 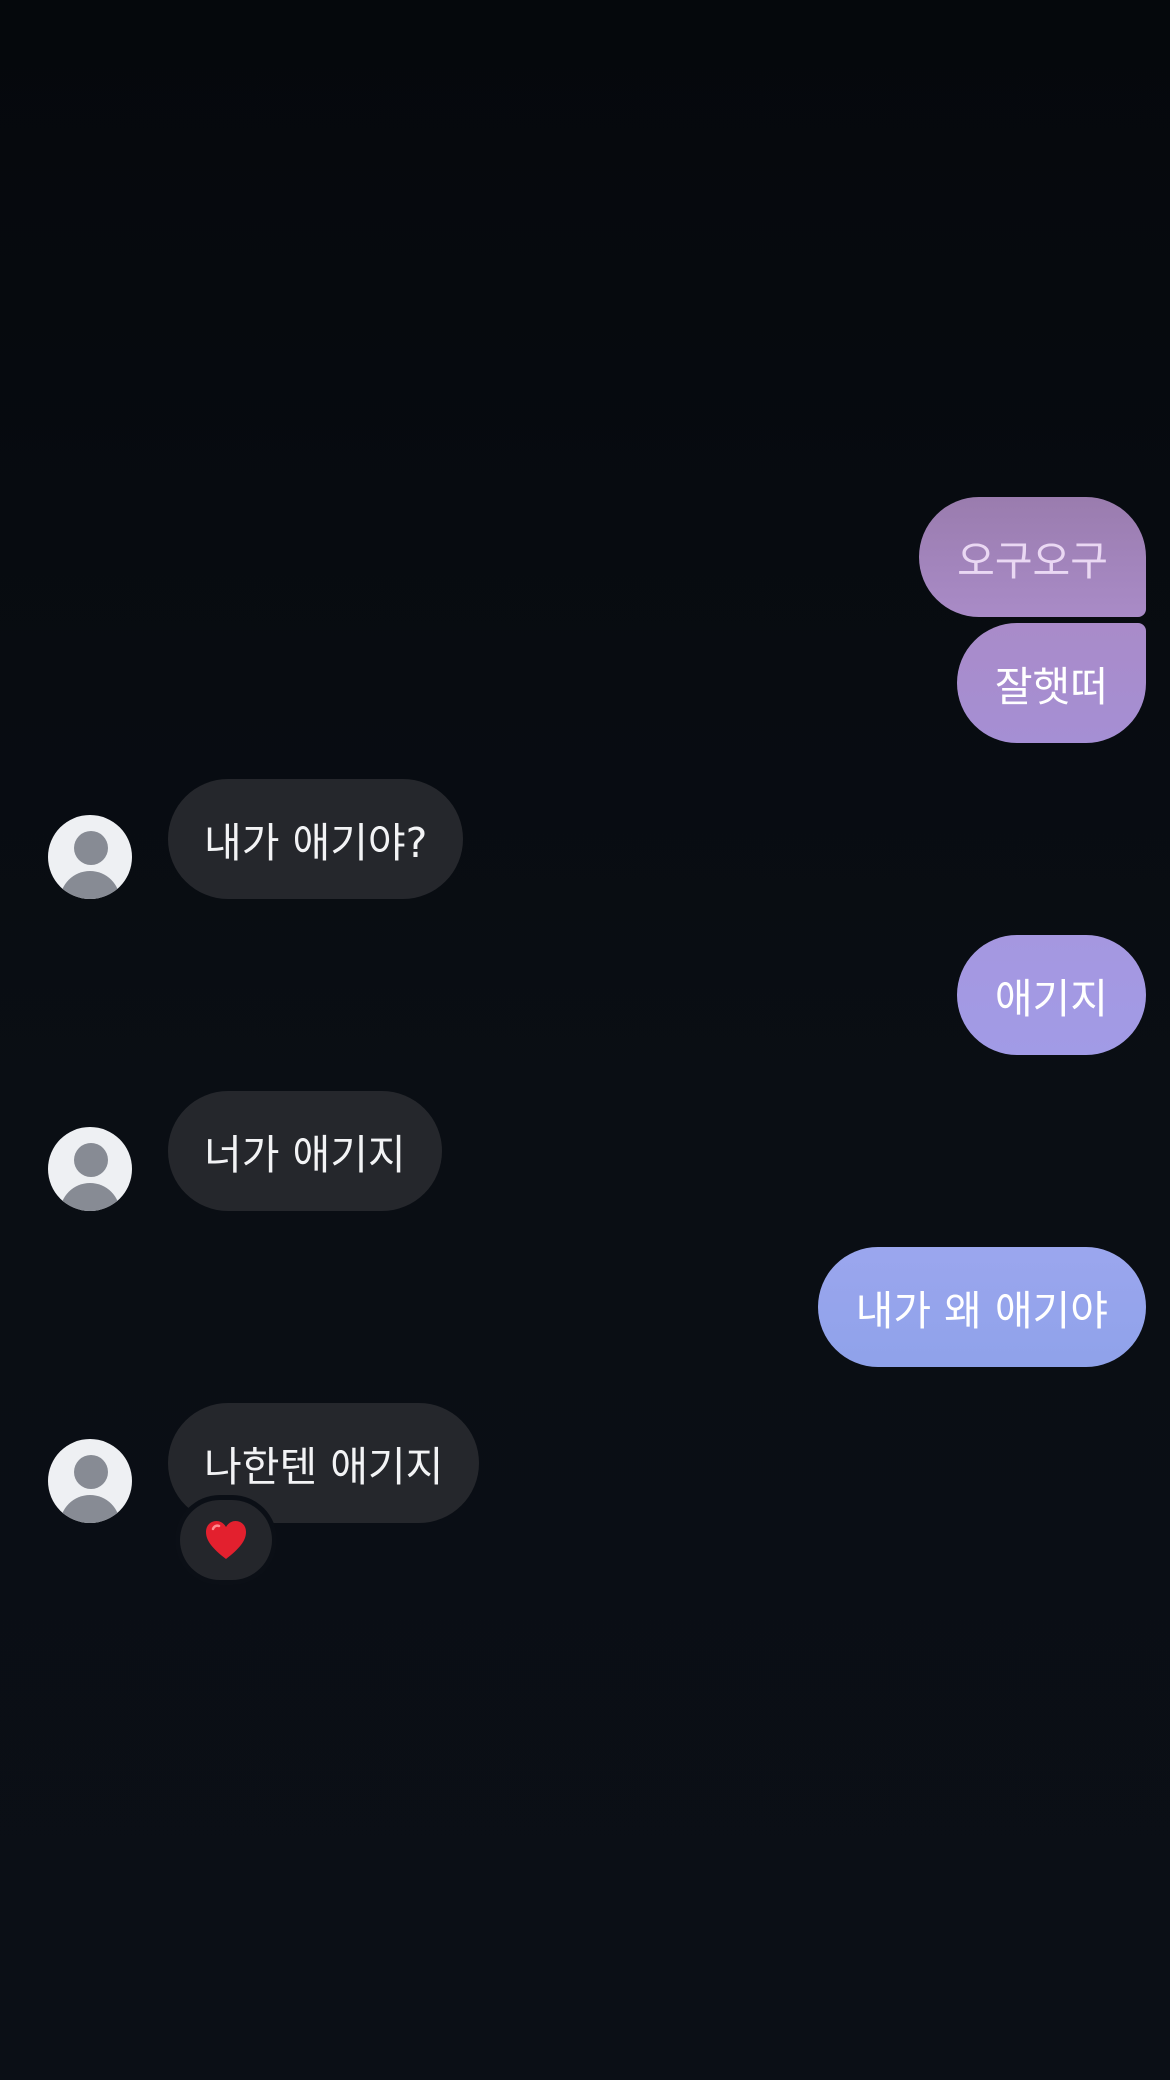 I want to click on incoming-message-bubble: 내가 애기야?, so click(x=316, y=839).